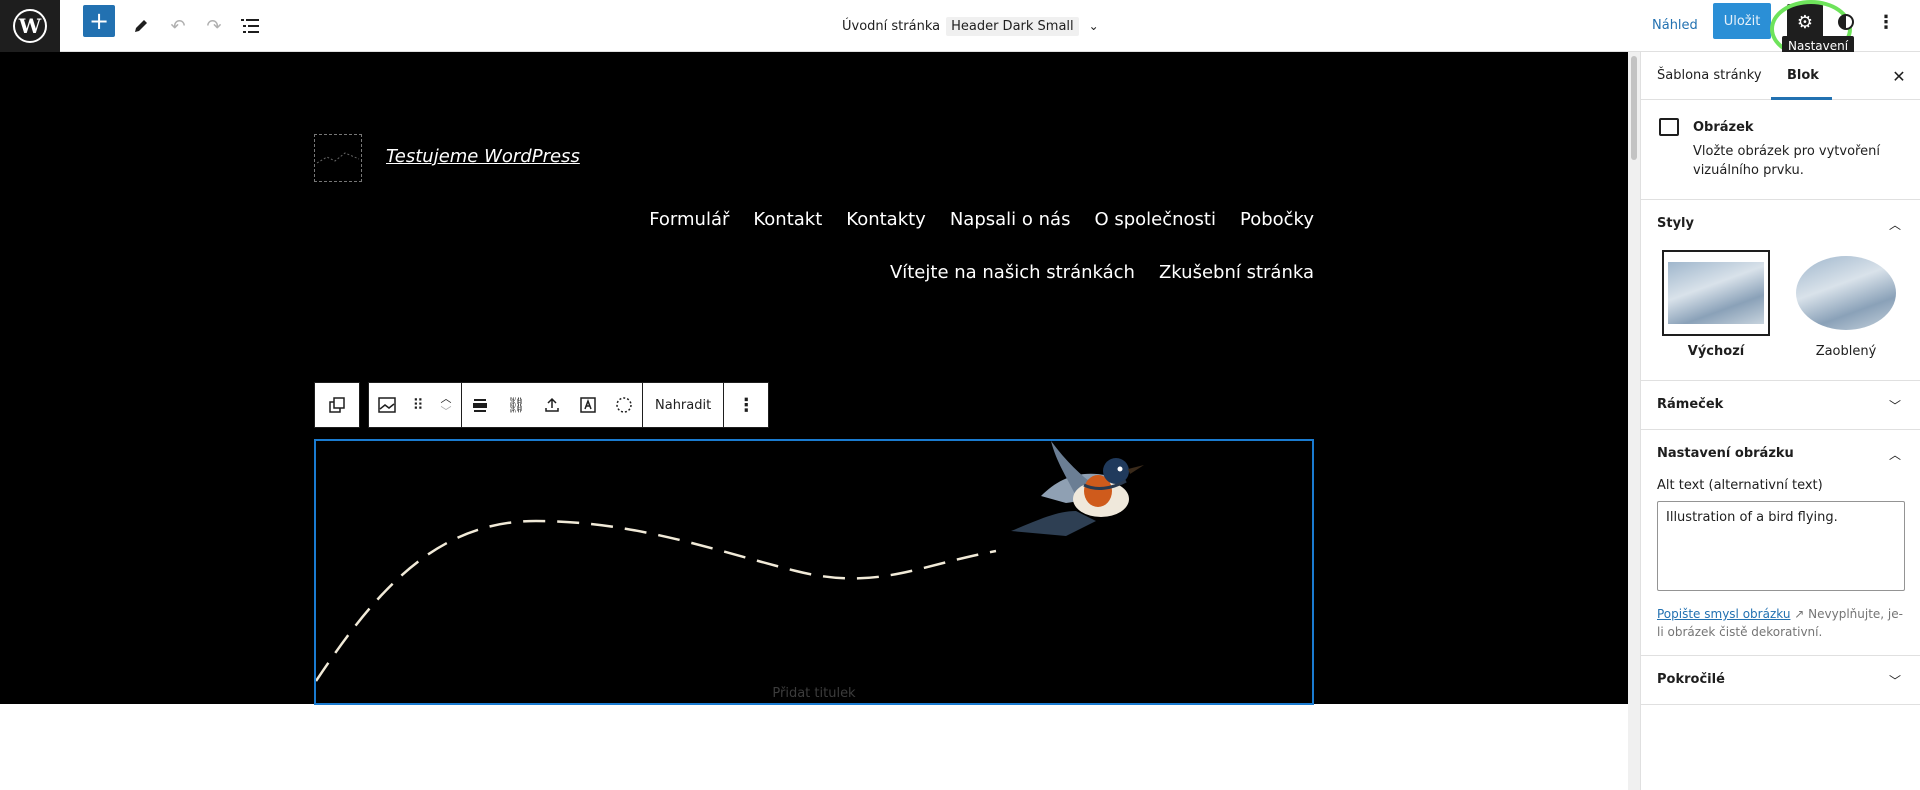 The image size is (1920, 790). What do you see at coordinates (1740, 485) in the screenshot?
I see `alt-text-label: Alt text (alternativní text)` at bounding box center [1740, 485].